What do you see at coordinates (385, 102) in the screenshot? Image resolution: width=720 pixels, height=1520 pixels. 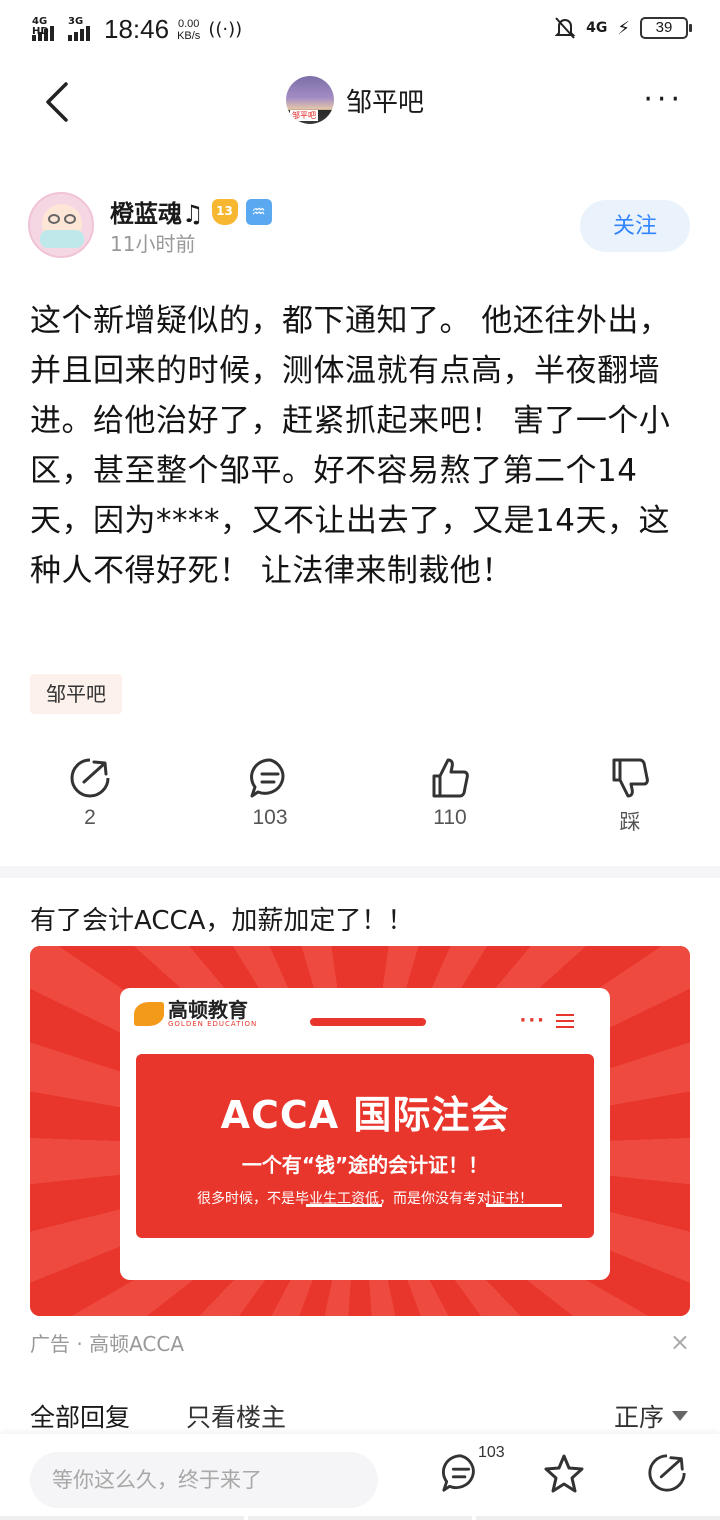 I see `page-title: 邹平吧` at bounding box center [385, 102].